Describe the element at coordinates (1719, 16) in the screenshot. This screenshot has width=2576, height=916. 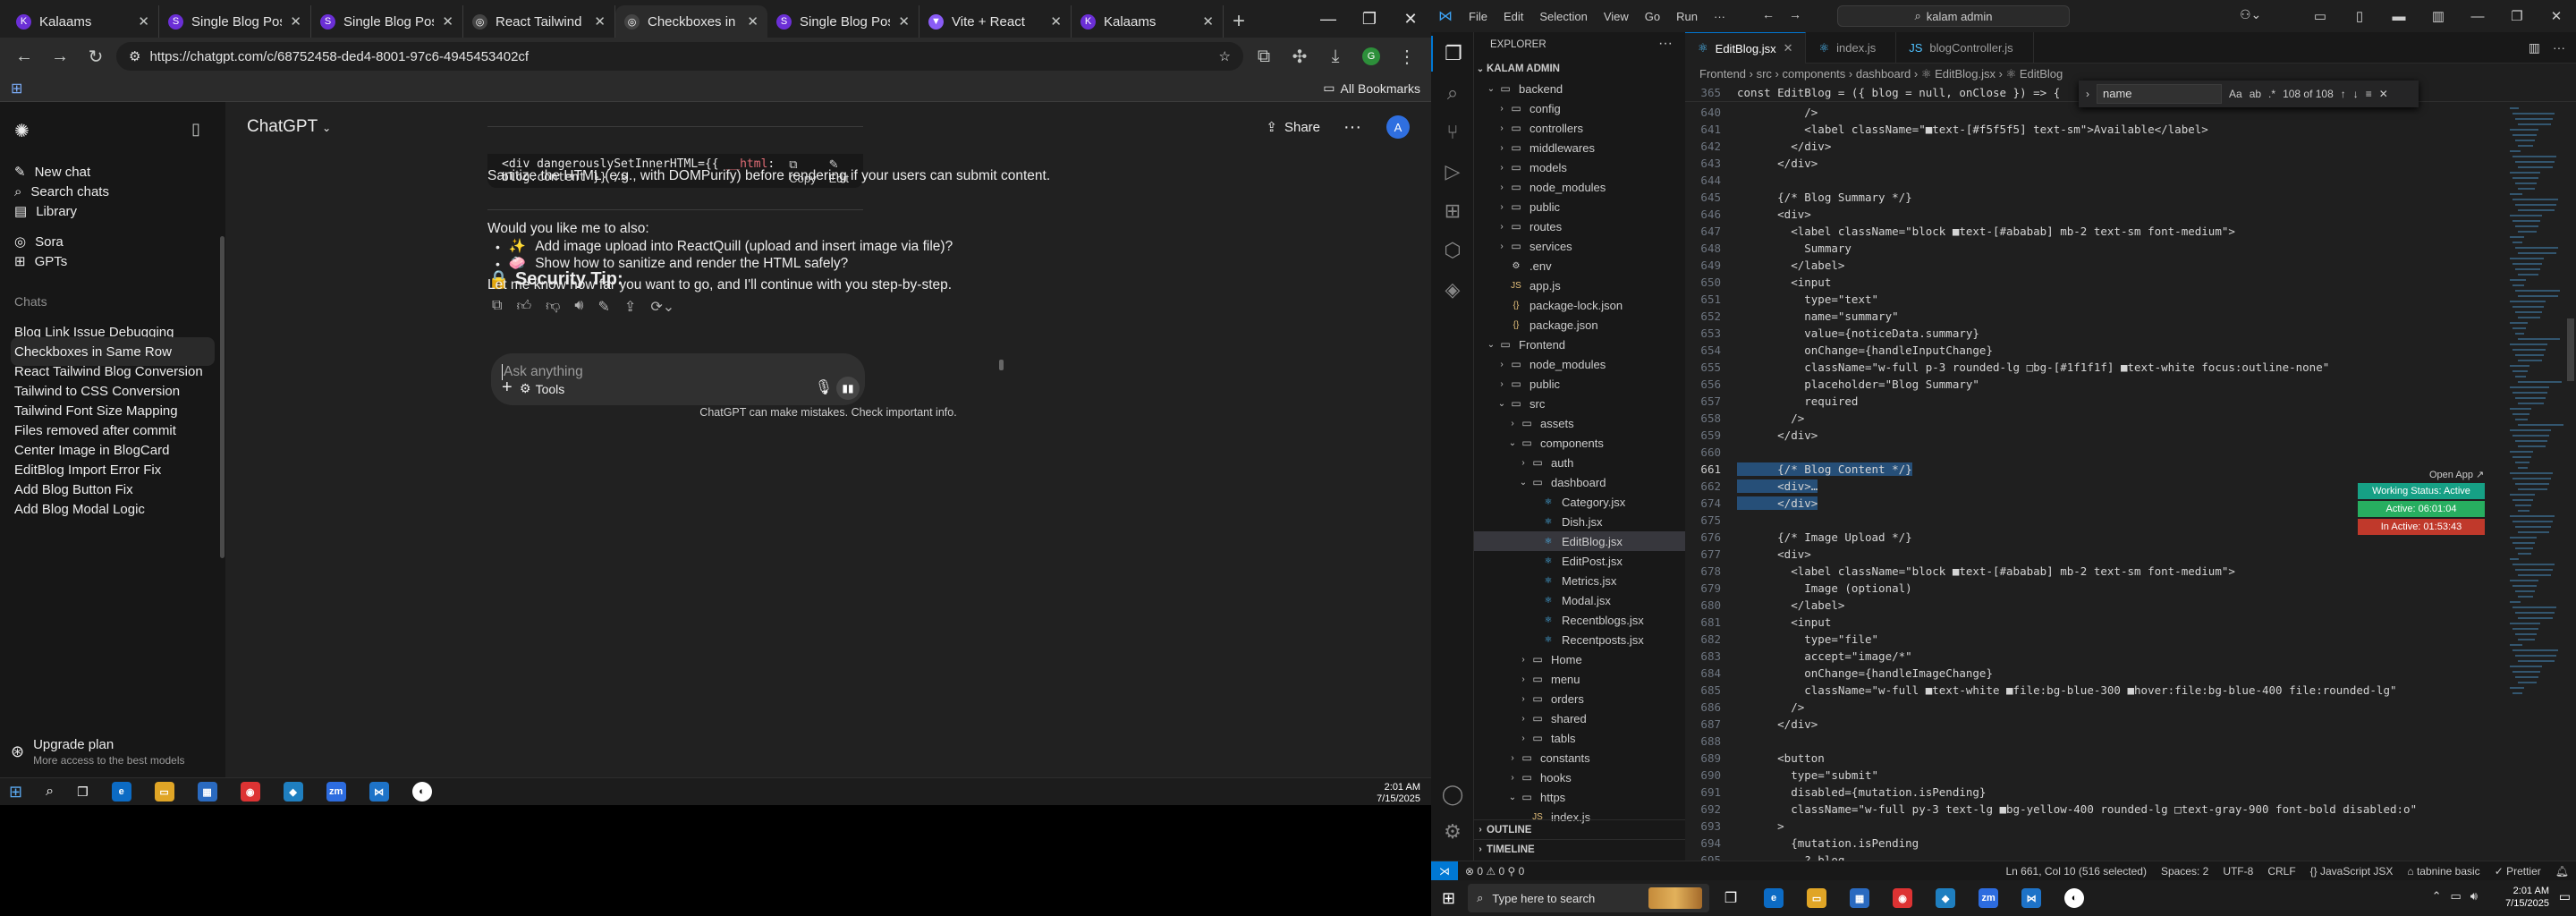
I see `menu-item: ···` at that location.